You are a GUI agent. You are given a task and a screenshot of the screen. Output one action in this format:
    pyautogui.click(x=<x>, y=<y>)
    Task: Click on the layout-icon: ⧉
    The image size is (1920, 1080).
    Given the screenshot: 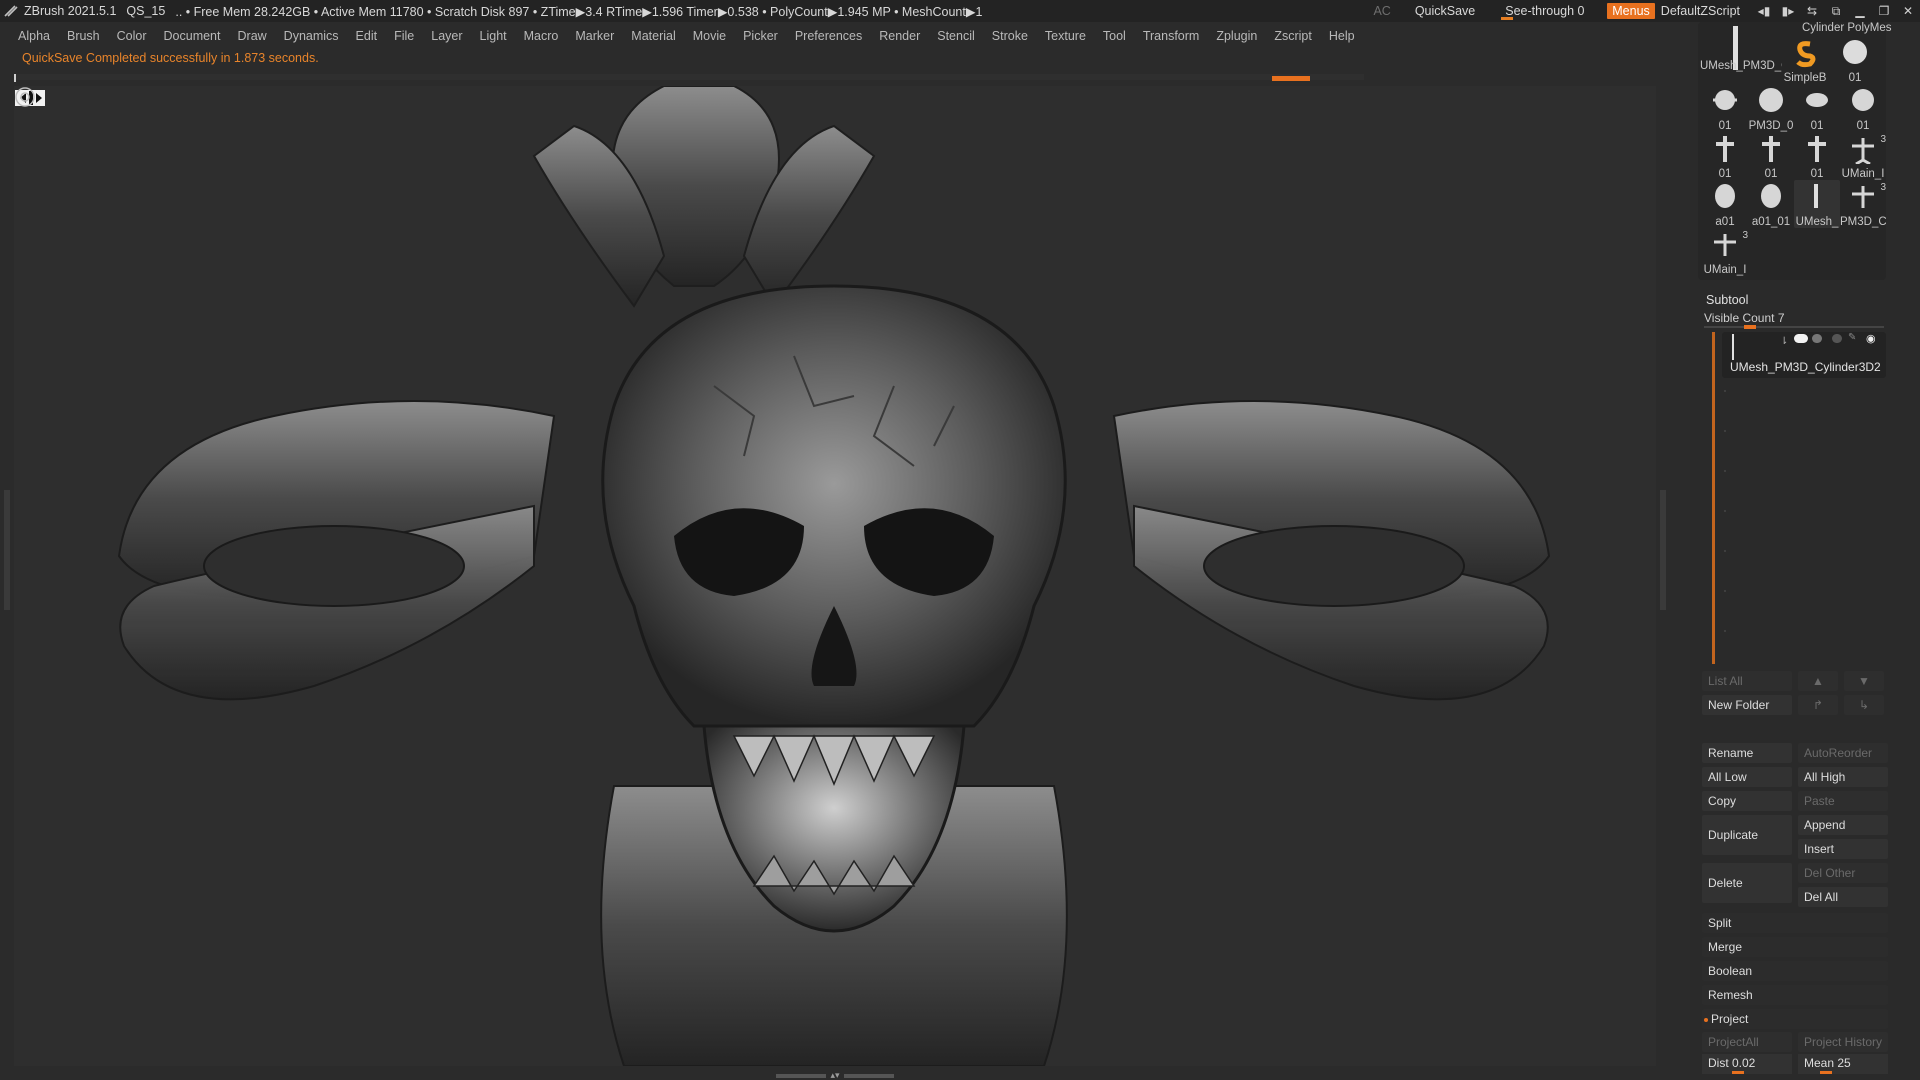 What is the action you would take?
    pyautogui.click(x=1836, y=11)
    